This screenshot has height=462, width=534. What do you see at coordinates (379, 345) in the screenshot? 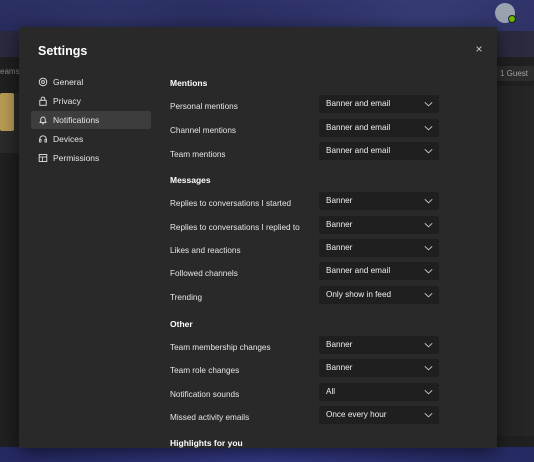
I see `team-membership-dropdown: Banner` at bounding box center [379, 345].